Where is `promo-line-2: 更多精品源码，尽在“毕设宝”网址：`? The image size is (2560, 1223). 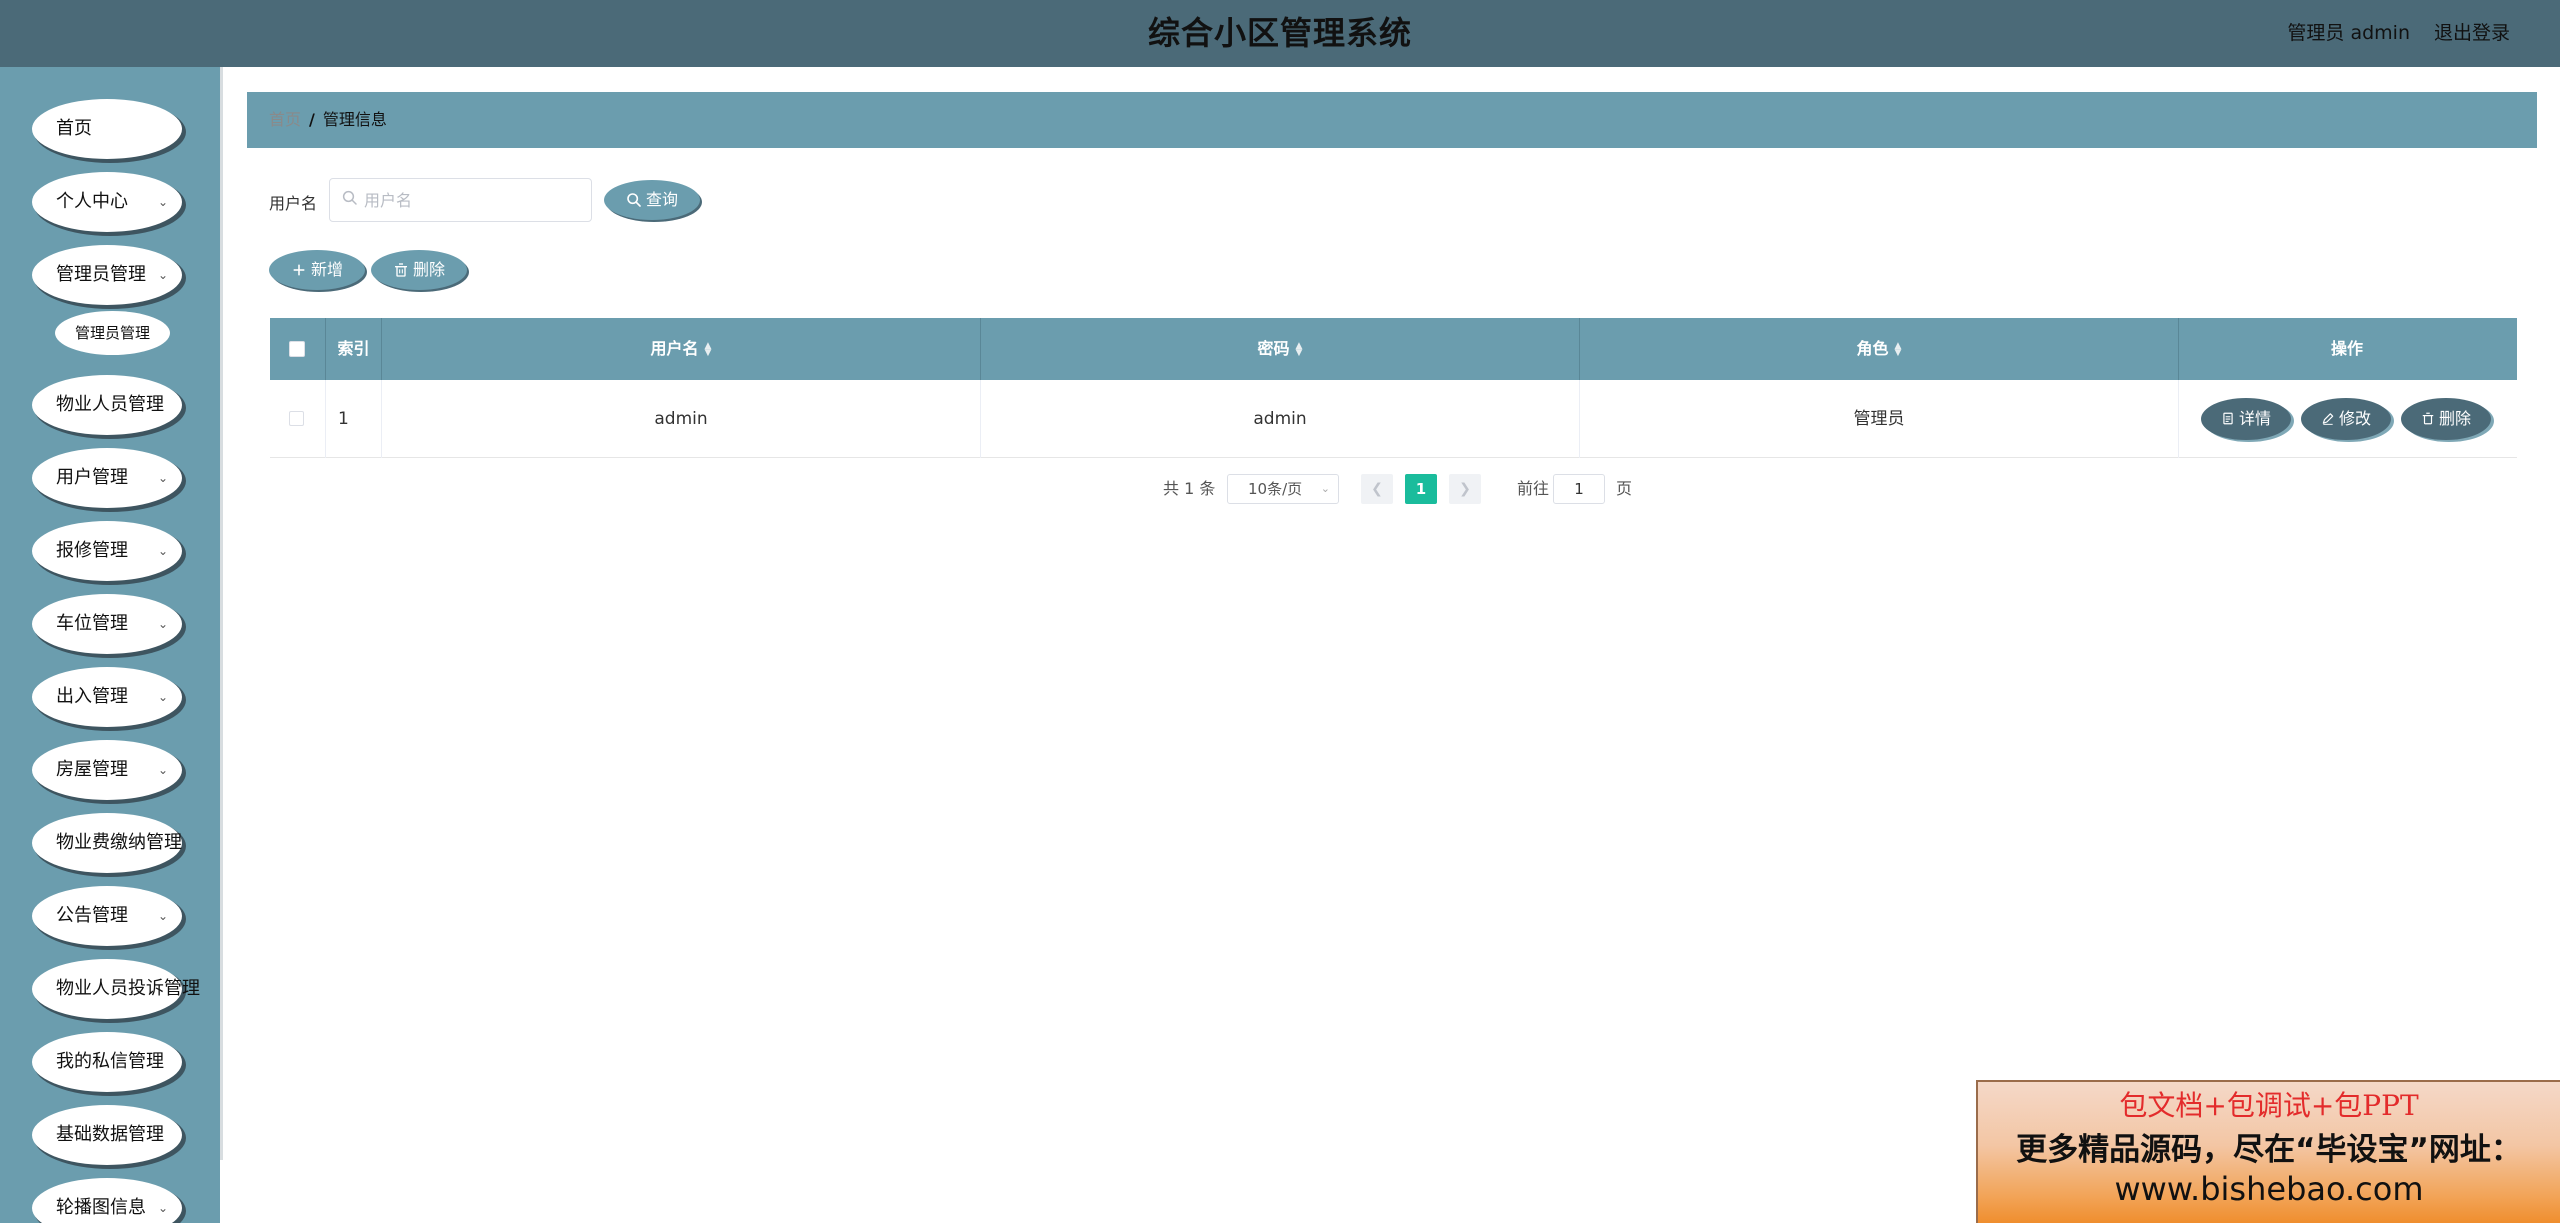 promo-line-2: 更多精品源码，尽在“毕设宝”网址： is located at coordinates (2269, 1150).